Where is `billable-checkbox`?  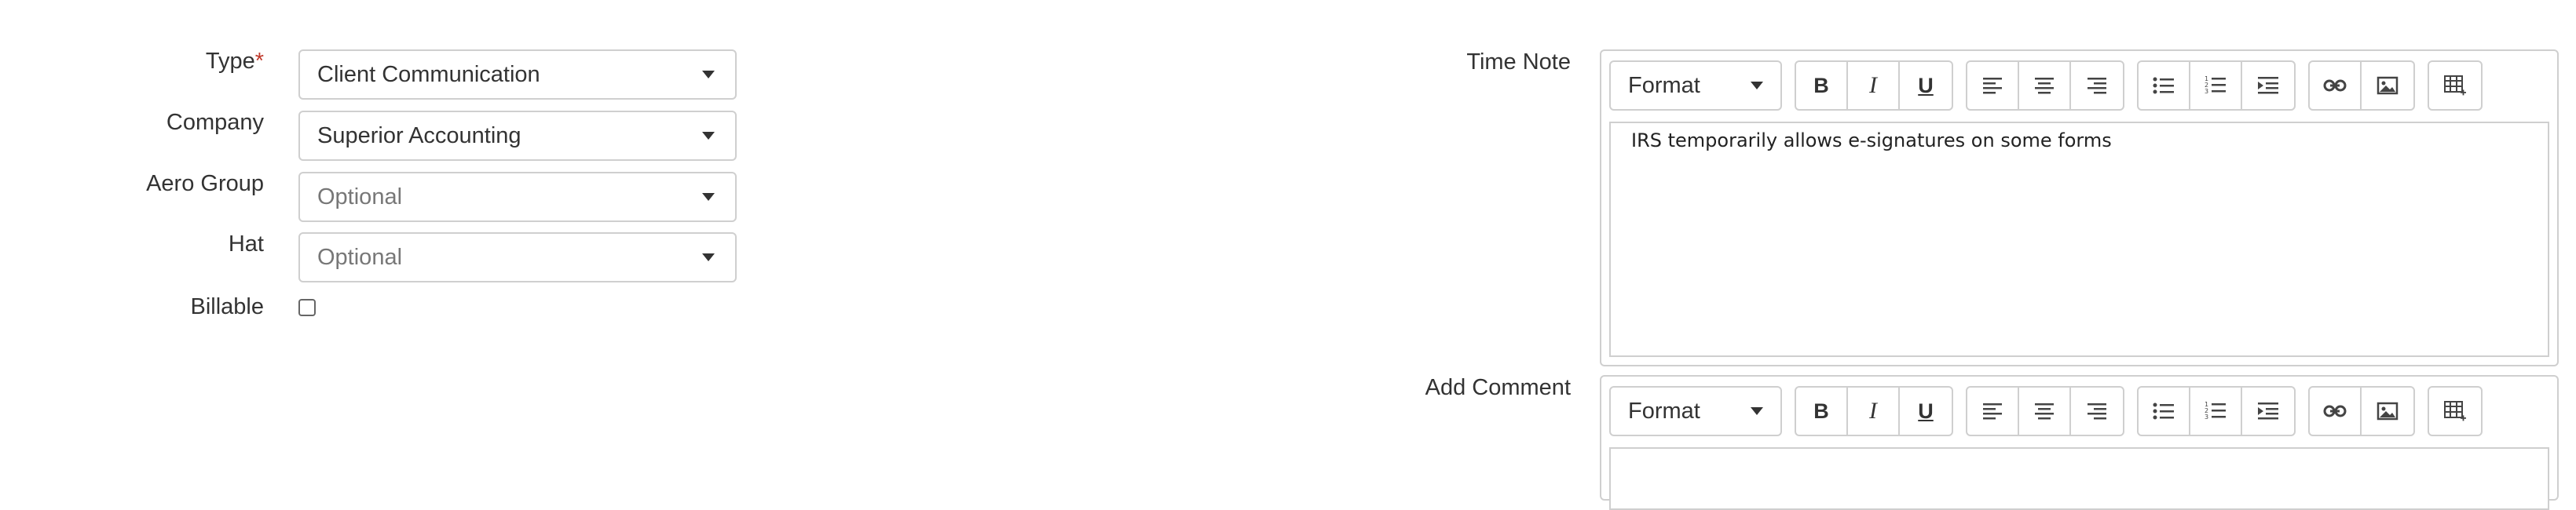
billable-checkbox is located at coordinates (307, 307).